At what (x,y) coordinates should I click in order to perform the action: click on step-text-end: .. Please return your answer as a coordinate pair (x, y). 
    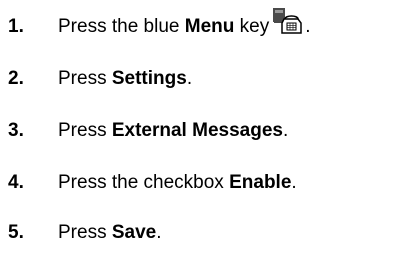
    Looking at the image, I should click on (308, 26).